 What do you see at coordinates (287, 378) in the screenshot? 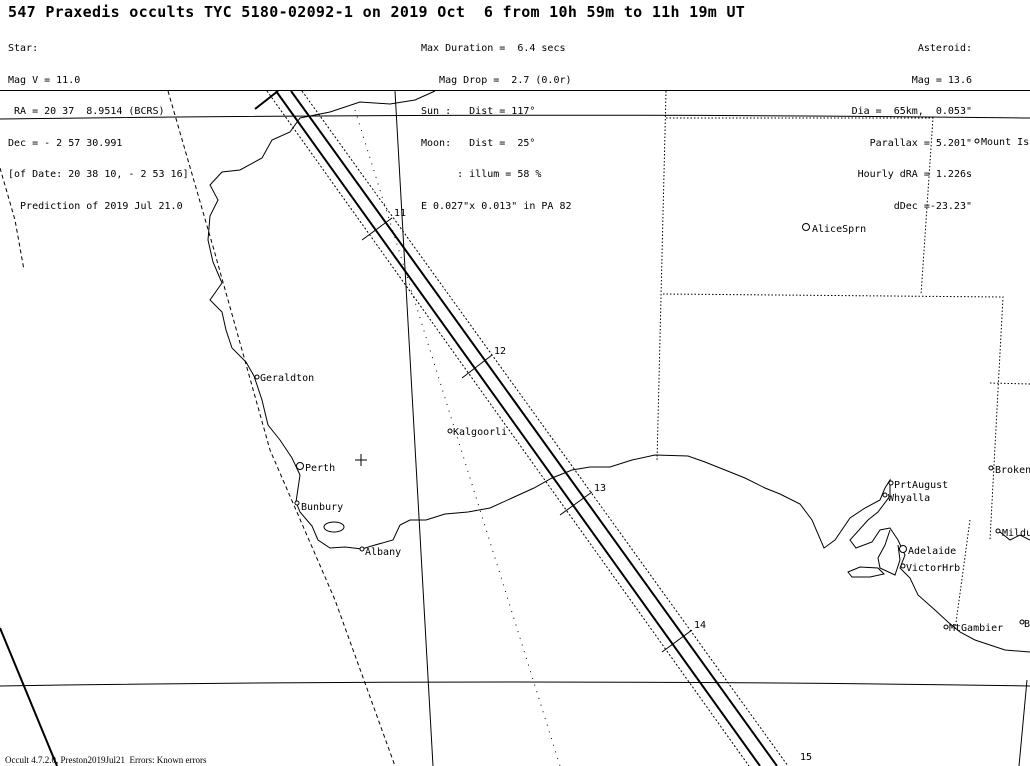
I see `city-label: Geraldton` at bounding box center [287, 378].